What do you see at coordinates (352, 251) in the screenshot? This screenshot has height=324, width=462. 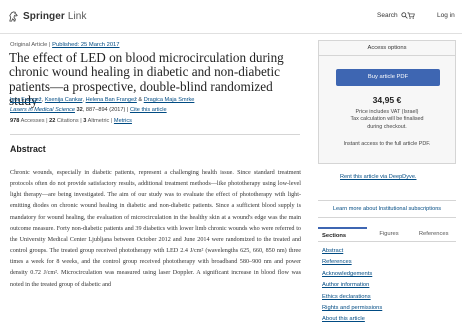 I see `section-link-abstract: Abstract` at bounding box center [352, 251].